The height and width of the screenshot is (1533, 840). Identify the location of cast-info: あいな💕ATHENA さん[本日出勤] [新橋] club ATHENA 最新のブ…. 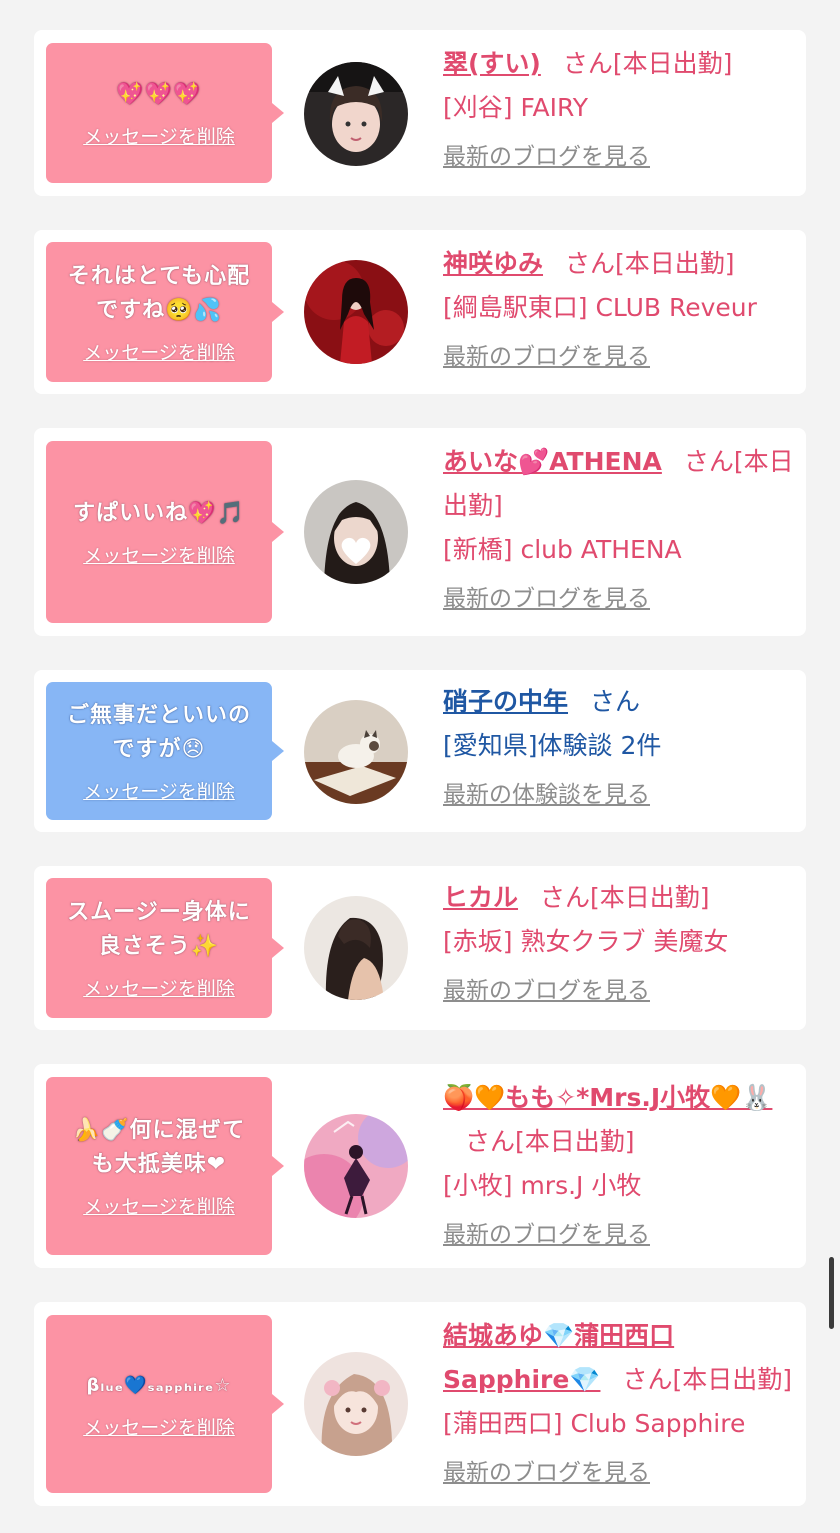
(619, 528).